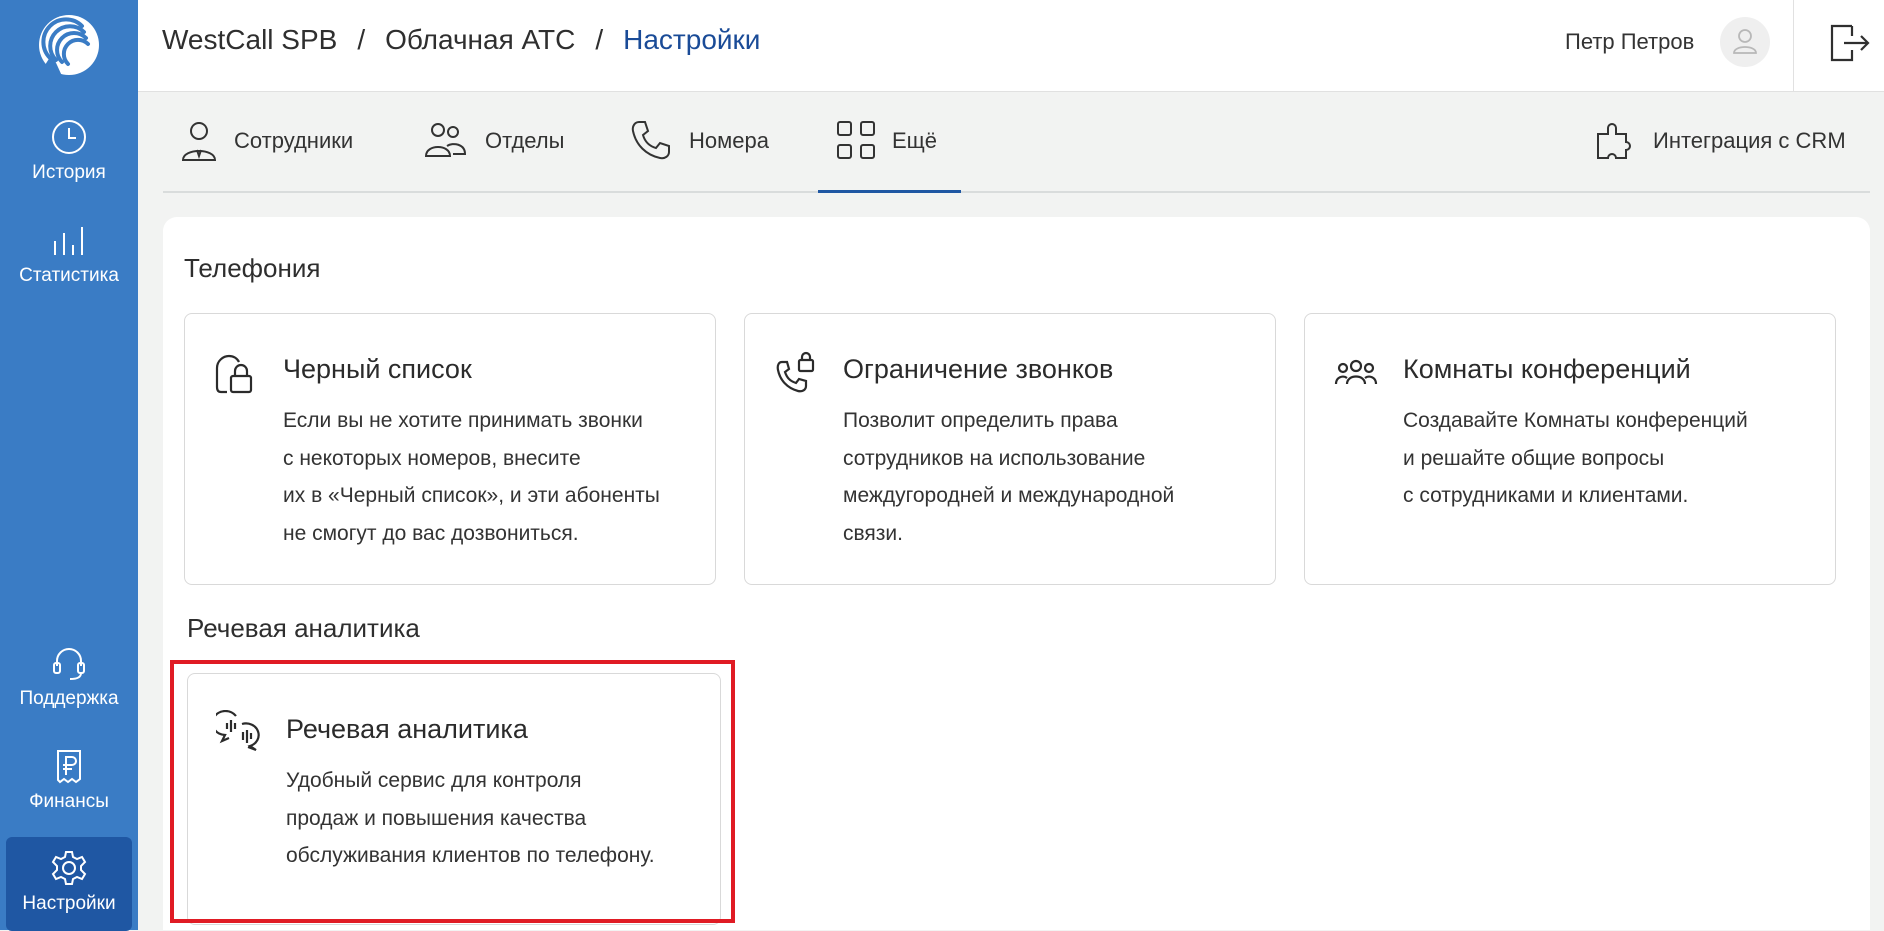 This screenshot has width=1884, height=931. What do you see at coordinates (69, 767) in the screenshot?
I see `ruble-document-icon` at bounding box center [69, 767].